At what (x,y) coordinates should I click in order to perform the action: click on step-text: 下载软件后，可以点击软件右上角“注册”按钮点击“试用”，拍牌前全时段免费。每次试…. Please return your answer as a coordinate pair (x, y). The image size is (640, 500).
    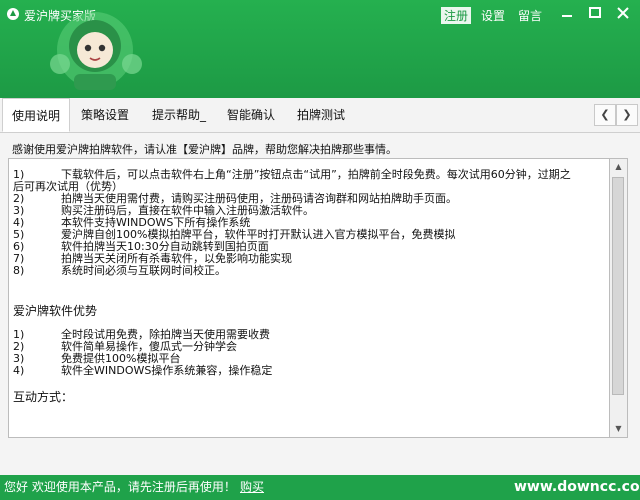
    Looking at the image, I should click on (316, 174).